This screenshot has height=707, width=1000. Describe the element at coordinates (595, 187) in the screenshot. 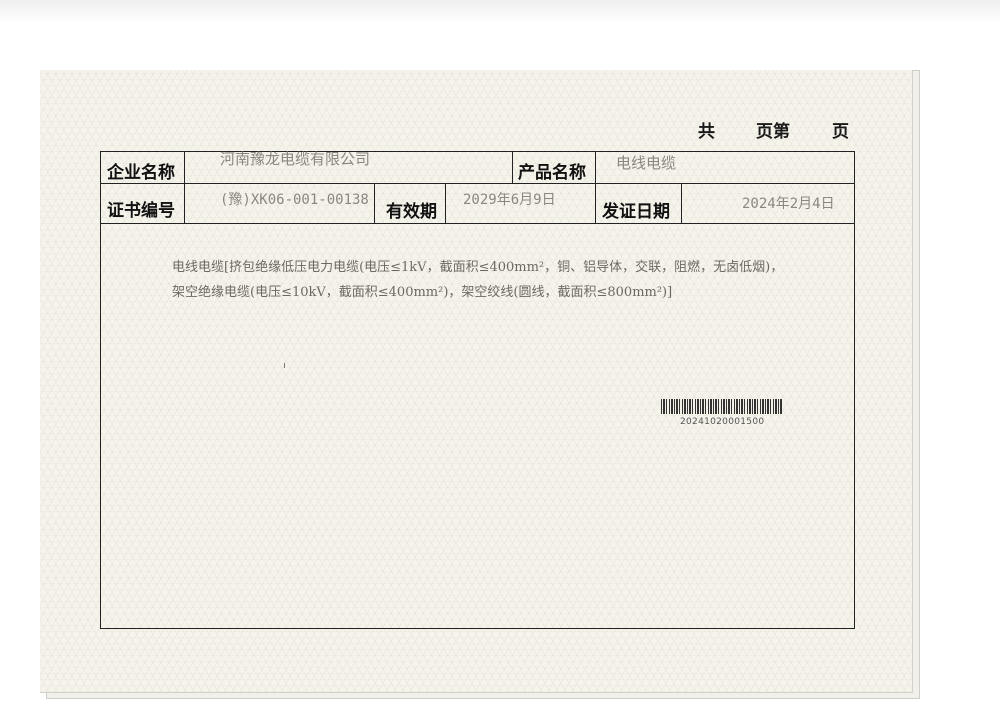

I see `col-divider-product-value` at that location.